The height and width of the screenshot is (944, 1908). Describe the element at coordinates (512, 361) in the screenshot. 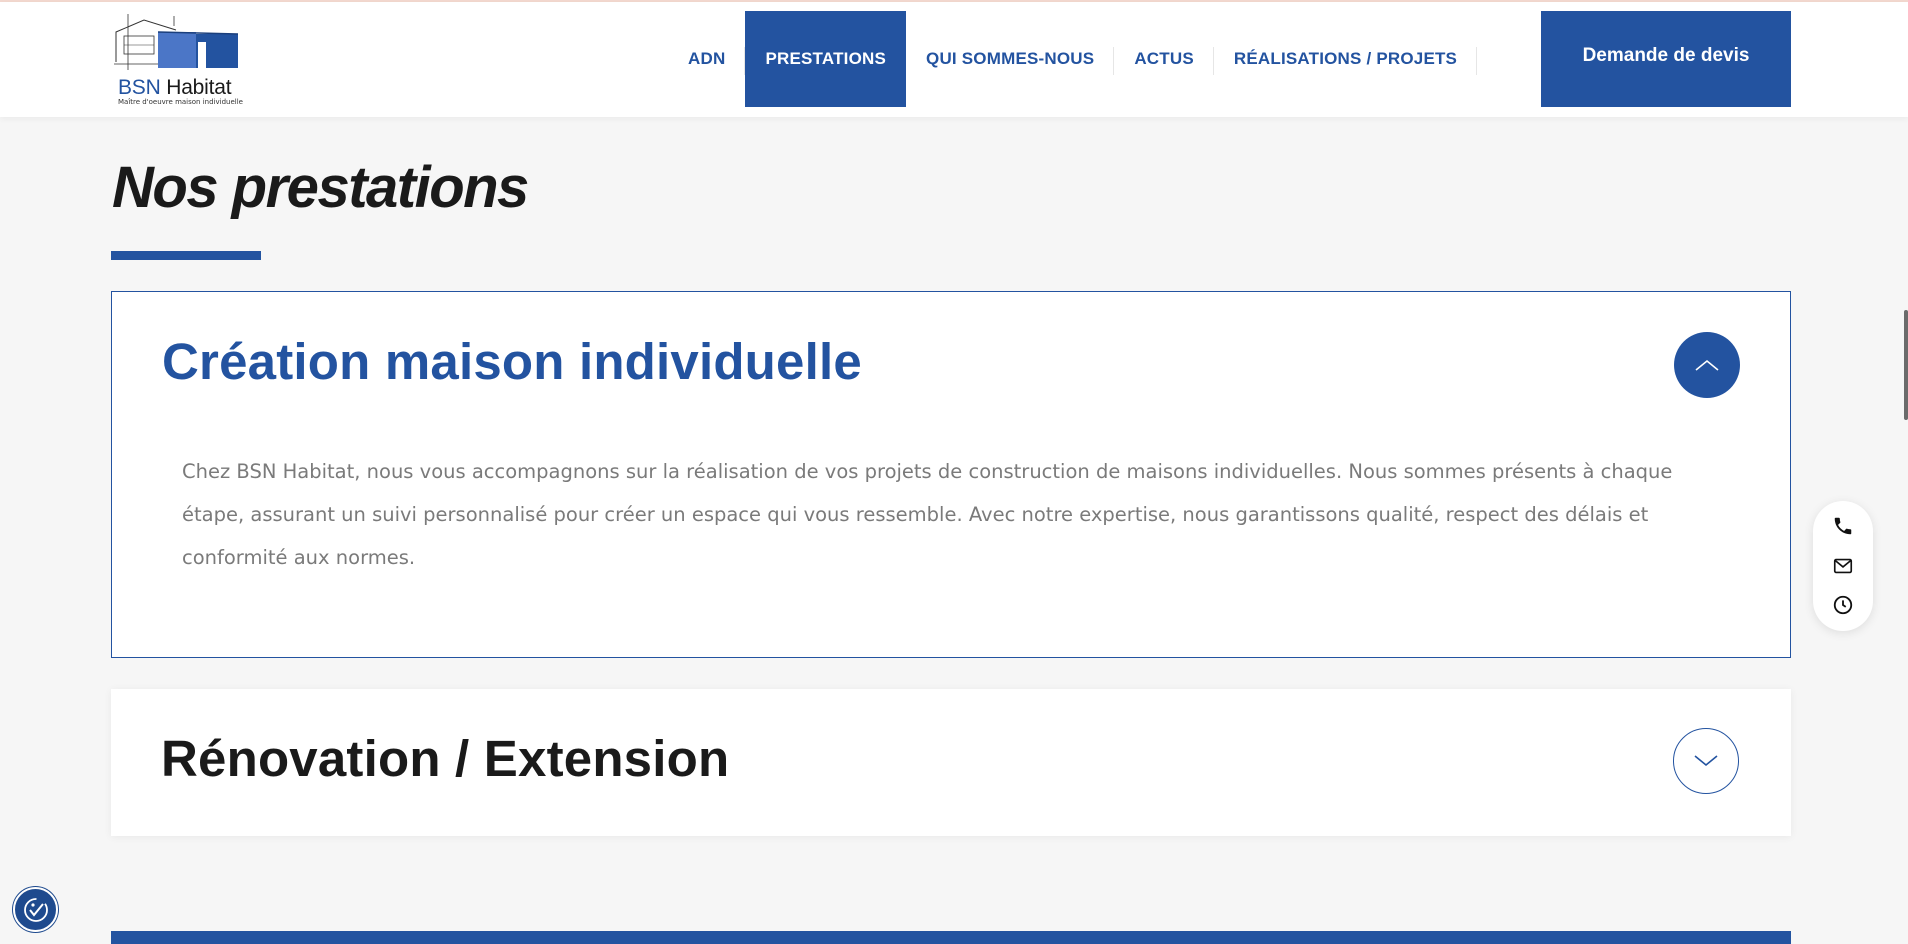

I see `accordion-title-creation: Création maison individuelle` at that location.